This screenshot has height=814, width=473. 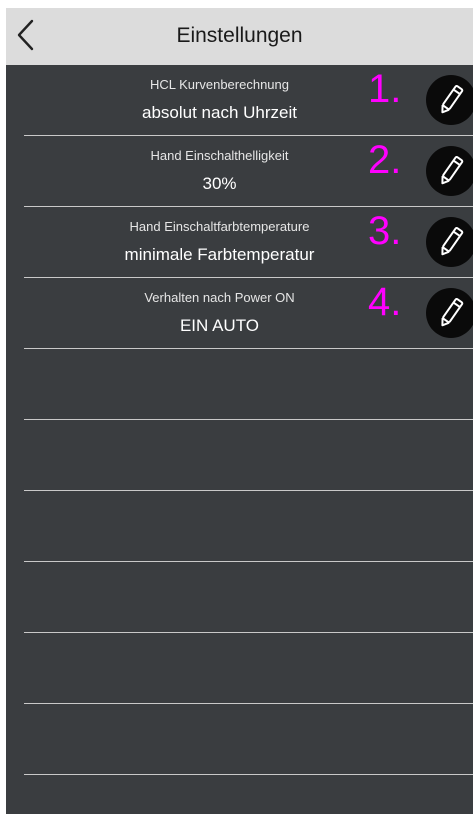 What do you see at coordinates (239, 313) in the screenshot?
I see `setting-row-power-on: Verhalten nach Power ON EIN AUTO 4.` at bounding box center [239, 313].